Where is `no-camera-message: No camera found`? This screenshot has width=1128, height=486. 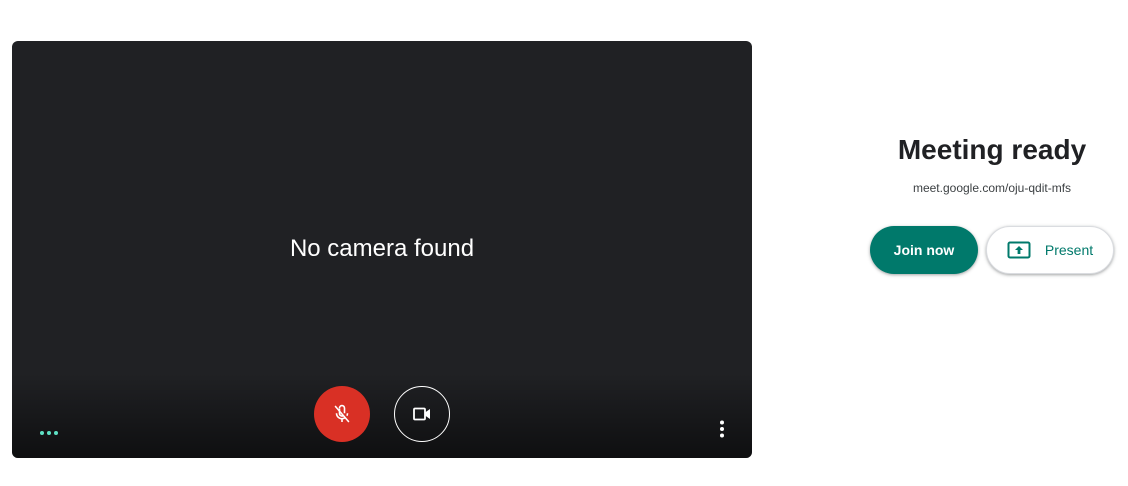
no-camera-message: No camera found is located at coordinates (382, 248).